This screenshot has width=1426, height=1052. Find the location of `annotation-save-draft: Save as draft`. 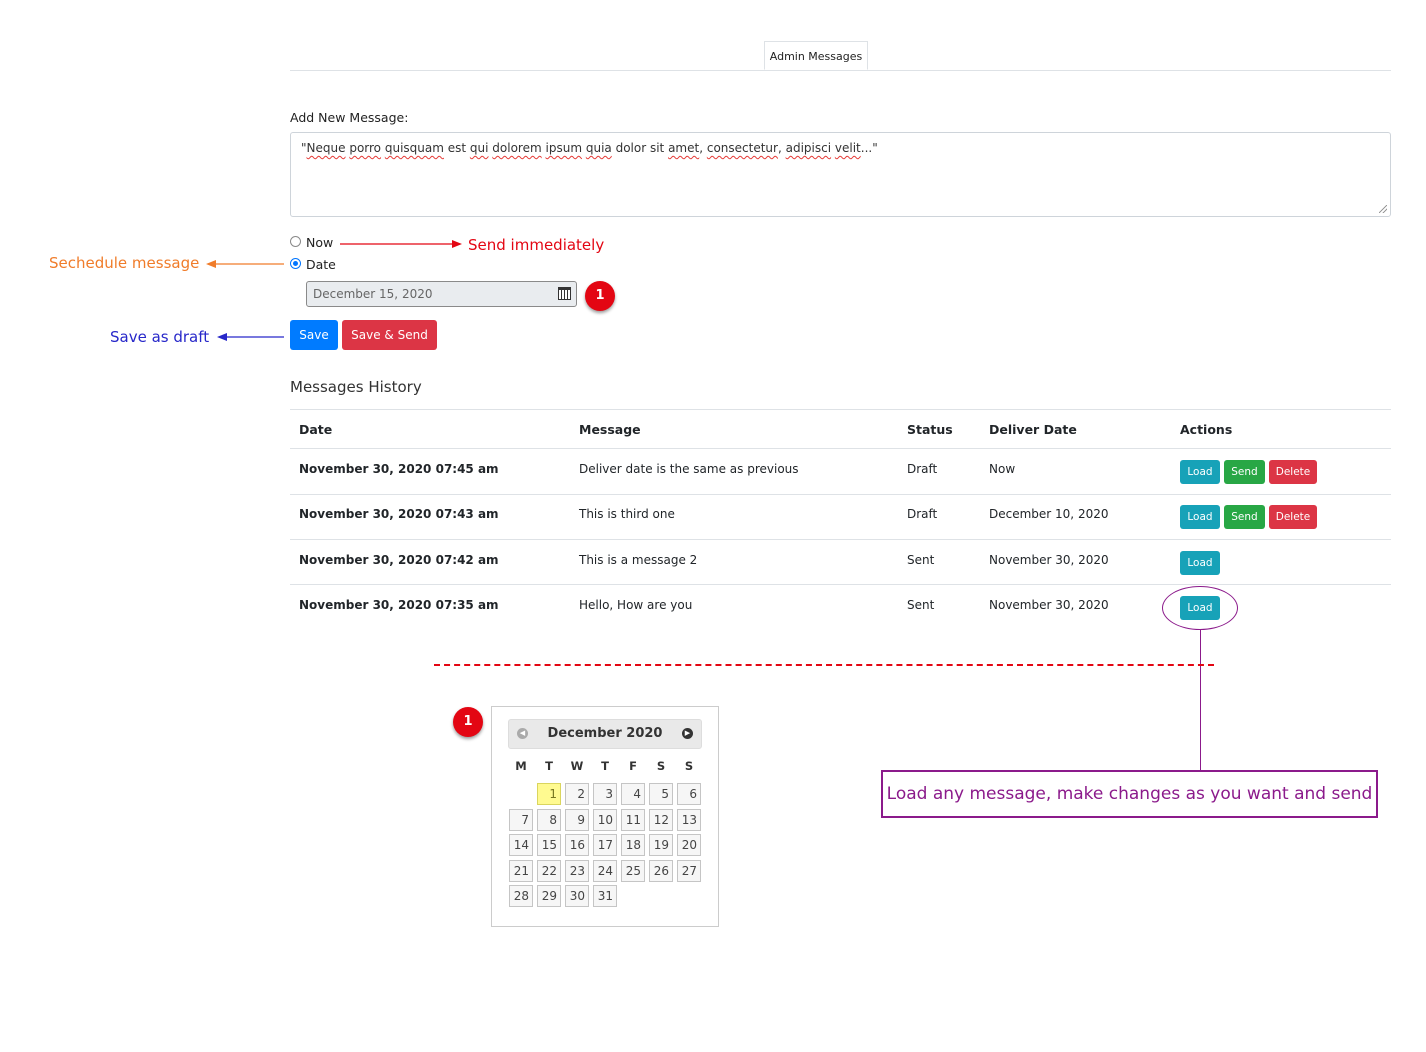

annotation-save-draft: Save as draft is located at coordinates (160, 337).